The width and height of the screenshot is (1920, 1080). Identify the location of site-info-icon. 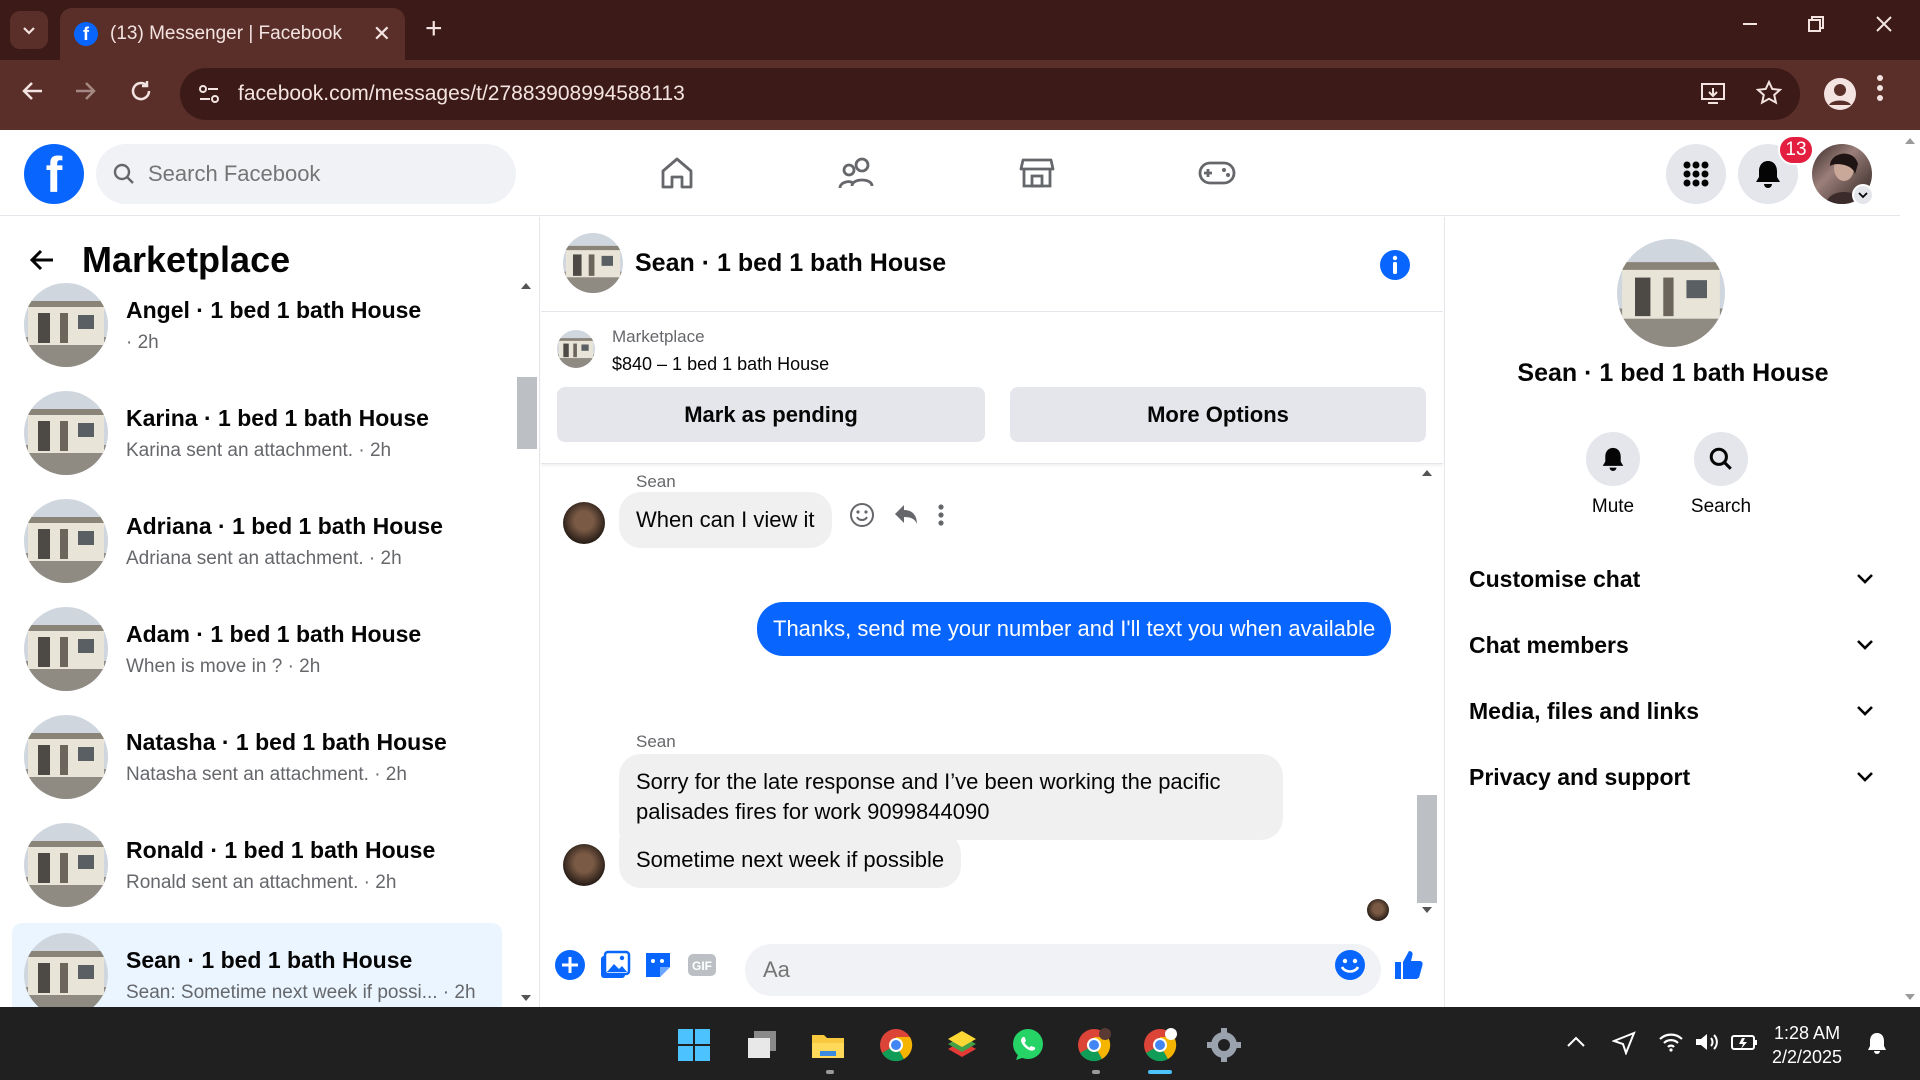
(209, 94).